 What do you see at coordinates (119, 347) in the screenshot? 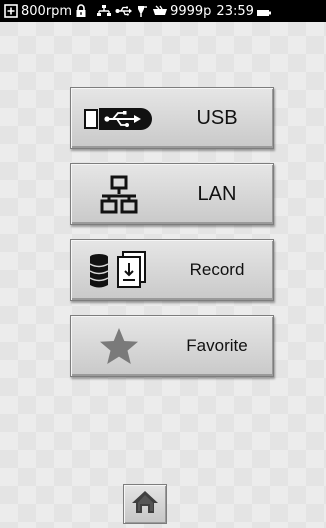
I see `star-icon` at bounding box center [119, 347].